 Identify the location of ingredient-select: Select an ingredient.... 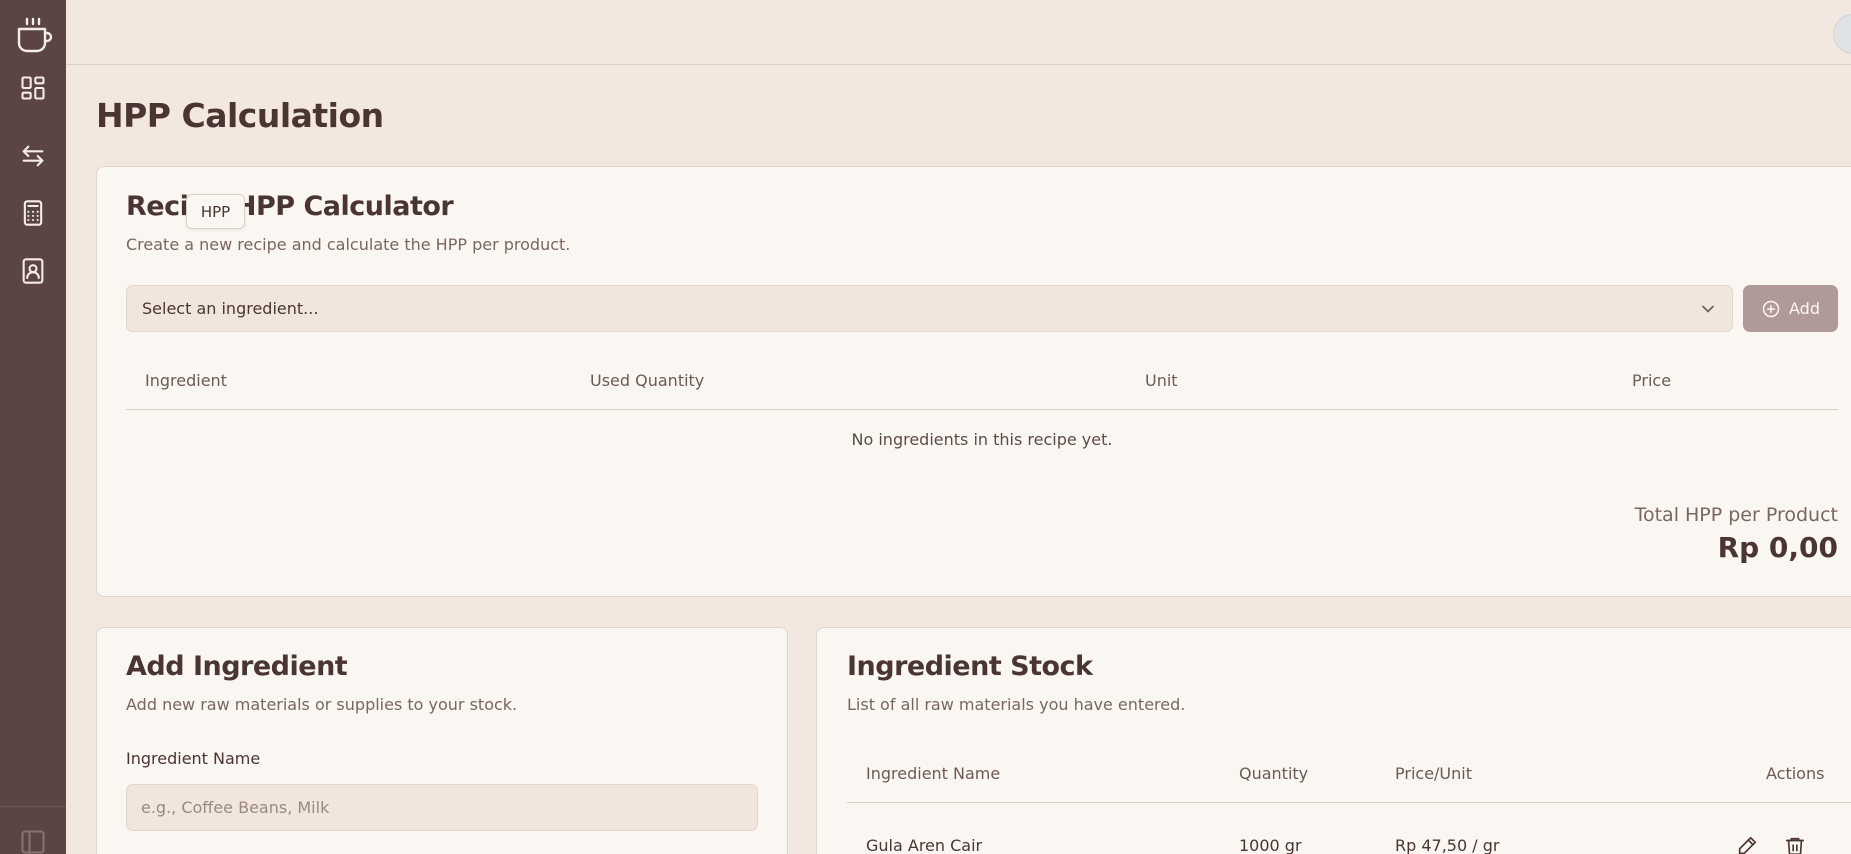
(929, 308).